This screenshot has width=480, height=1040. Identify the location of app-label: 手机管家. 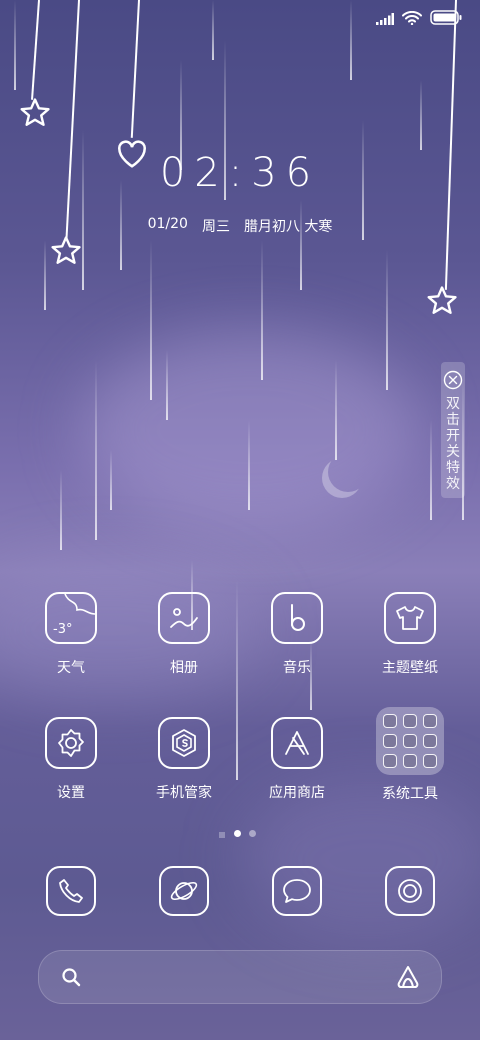
(184, 793).